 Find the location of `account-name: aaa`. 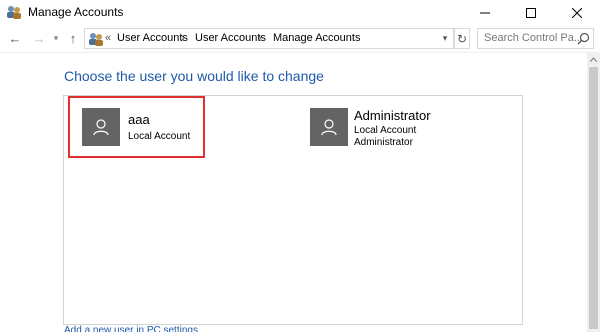

account-name: aaa is located at coordinates (139, 119).